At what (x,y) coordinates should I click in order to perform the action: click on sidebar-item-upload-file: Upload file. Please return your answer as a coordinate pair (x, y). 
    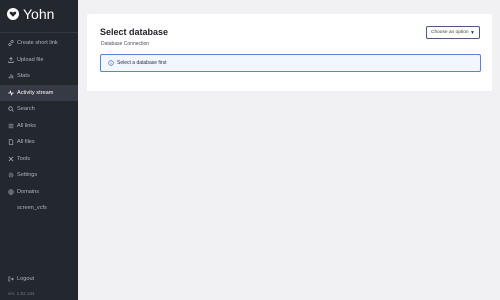
    Looking at the image, I should click on (39, 60).